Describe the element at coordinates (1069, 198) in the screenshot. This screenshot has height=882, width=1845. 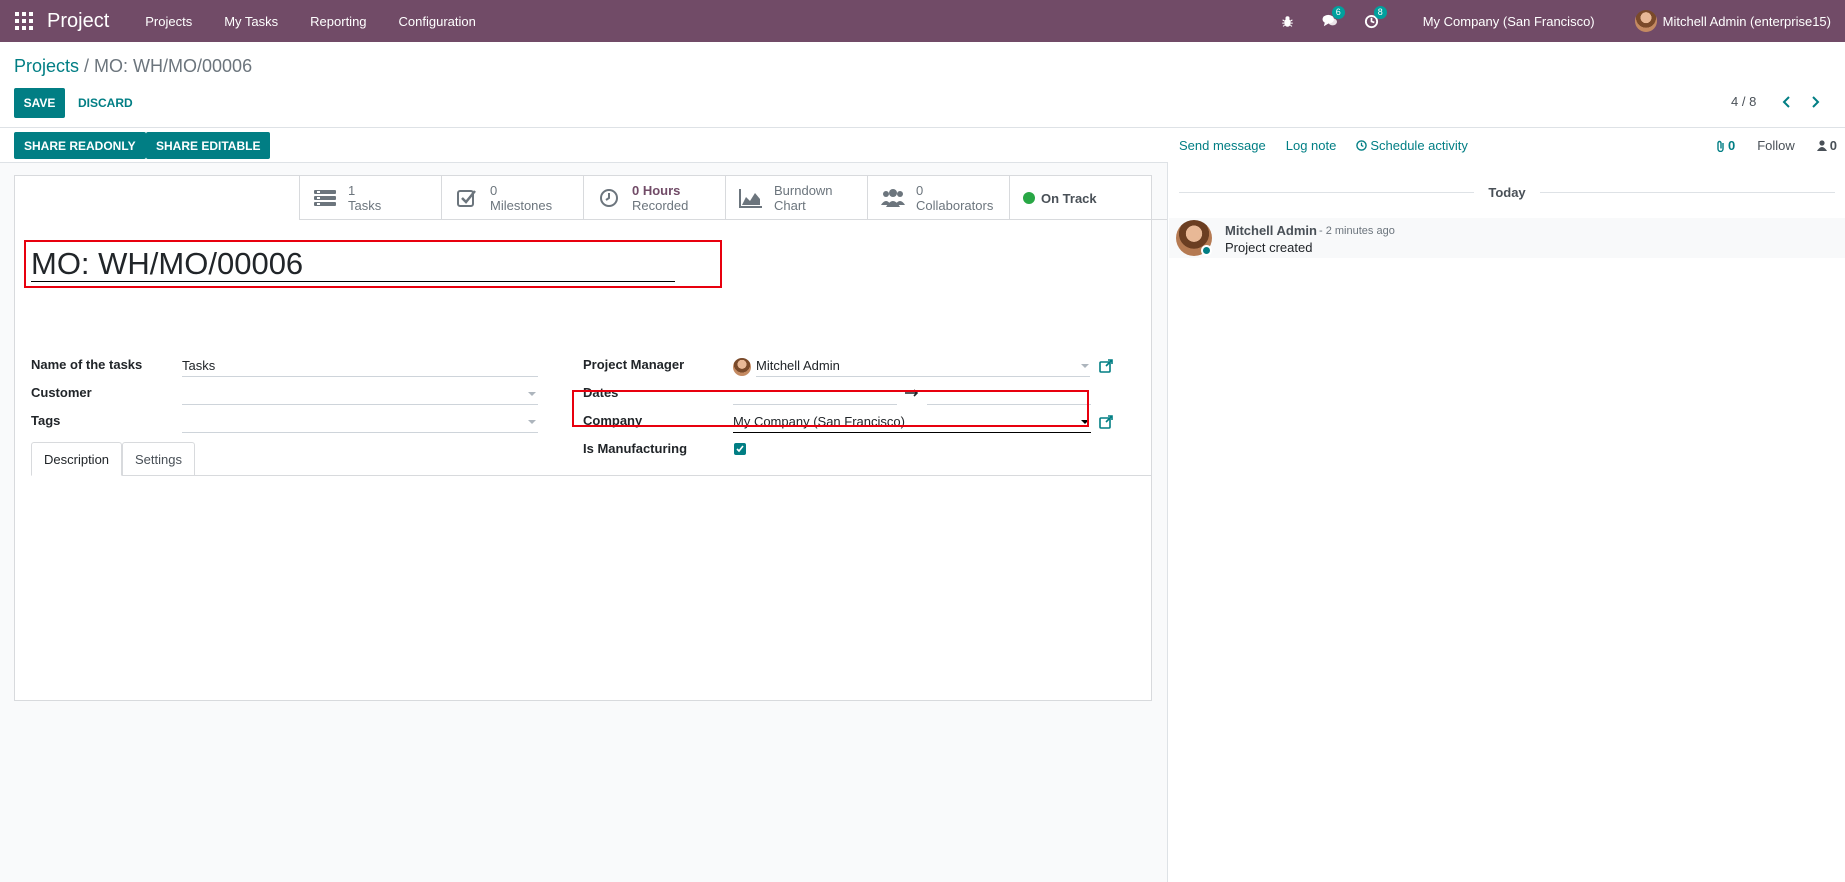
I see `status-label: On Track` at that location.